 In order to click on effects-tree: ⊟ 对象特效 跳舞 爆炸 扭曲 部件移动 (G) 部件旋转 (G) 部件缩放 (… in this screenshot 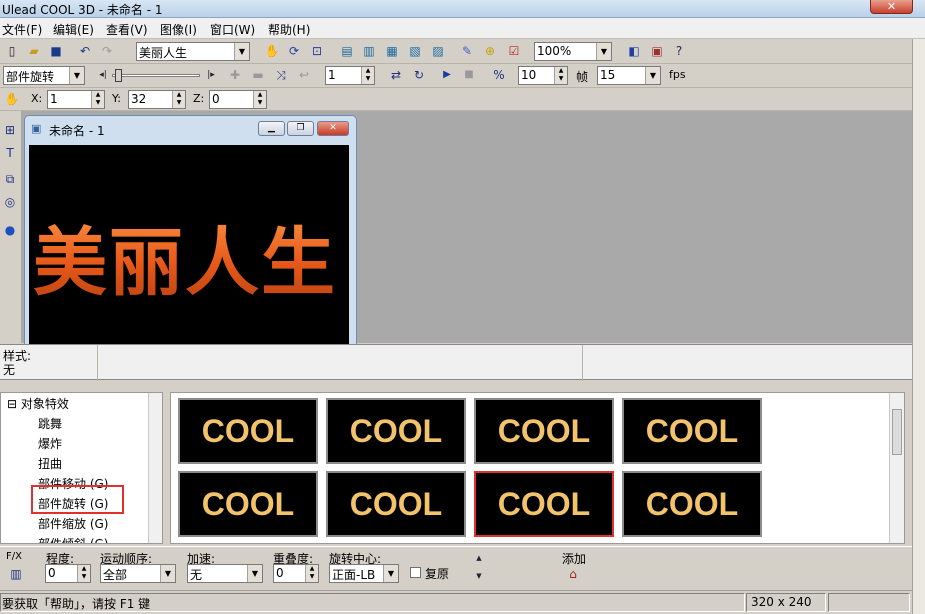, I will do `click(81, 468)`.